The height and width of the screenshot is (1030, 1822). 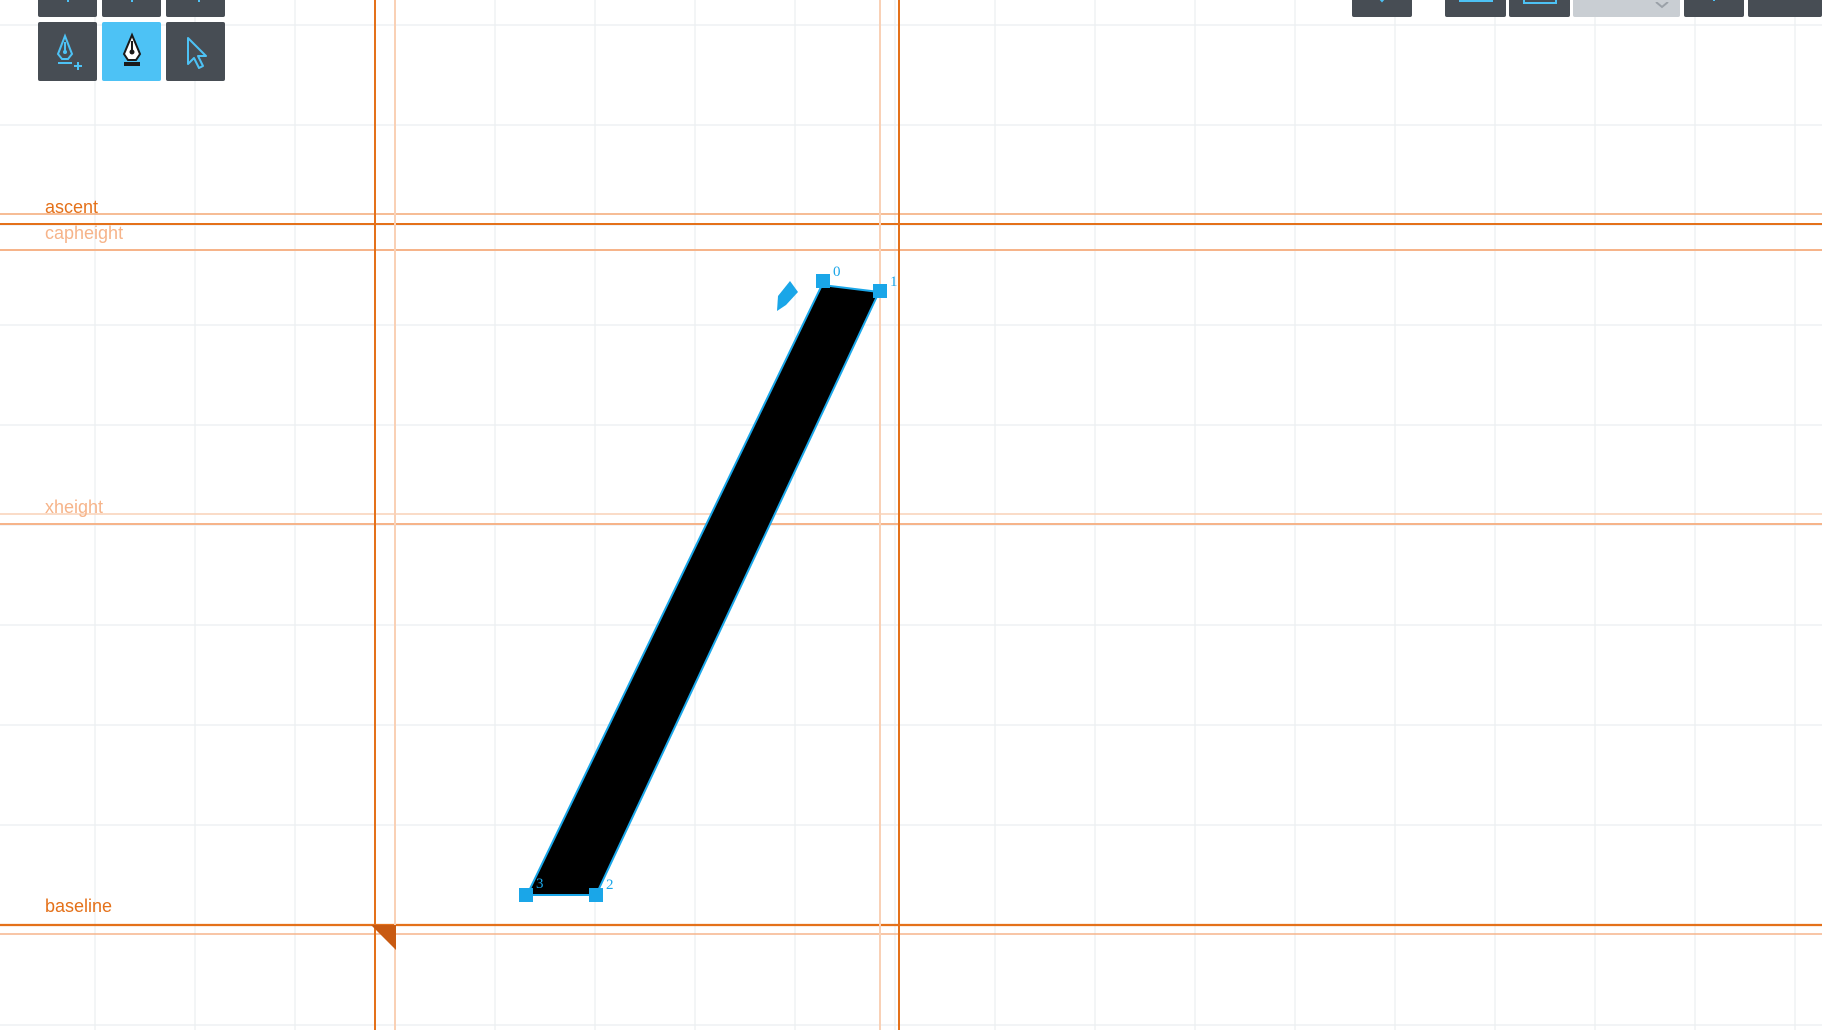 What do you see at coordinates (703, 589) in the screenshot?
I see `glyph-slash-shape` at bounding box center [703, 589].